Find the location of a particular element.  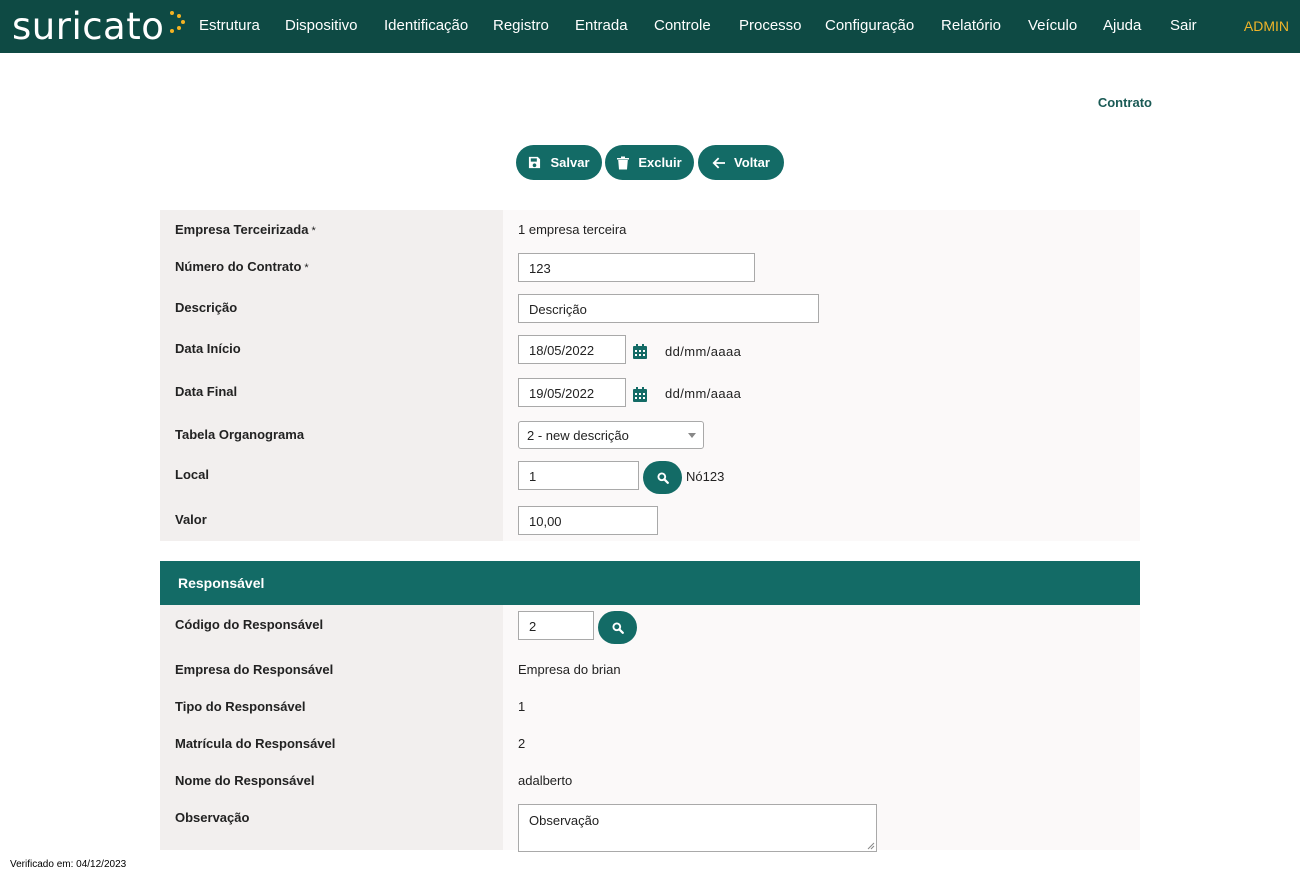

empresa-terceirizada-label: Empresa Terceirizada * is located at coordinates (245, 229).